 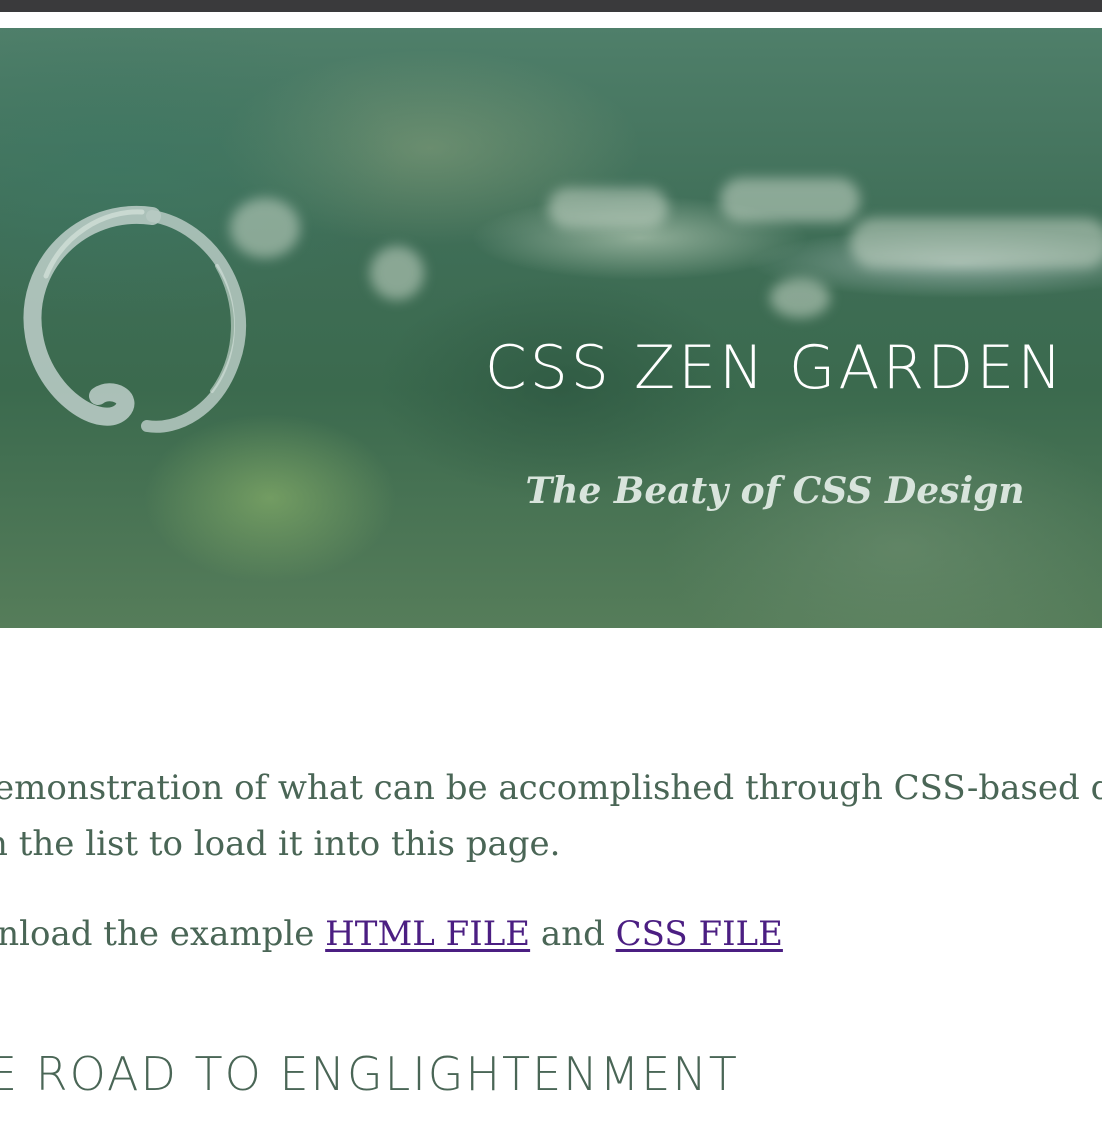 I want to click on section-heading: E ROAD TO ENGLIGHTENMENT, so click(x=369, y=1074).